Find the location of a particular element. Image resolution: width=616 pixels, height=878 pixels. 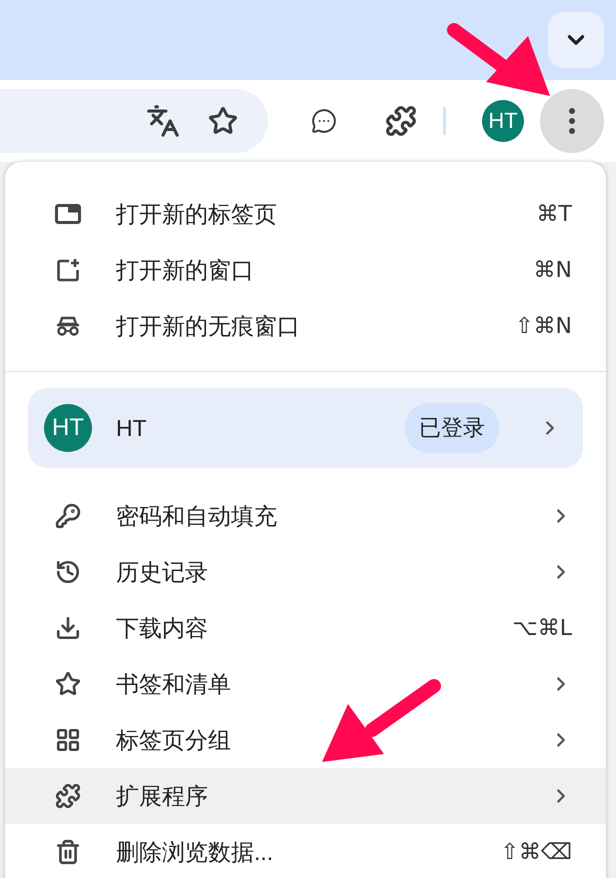

menu-item: 历史记录 is located at coordinates (305, 572).